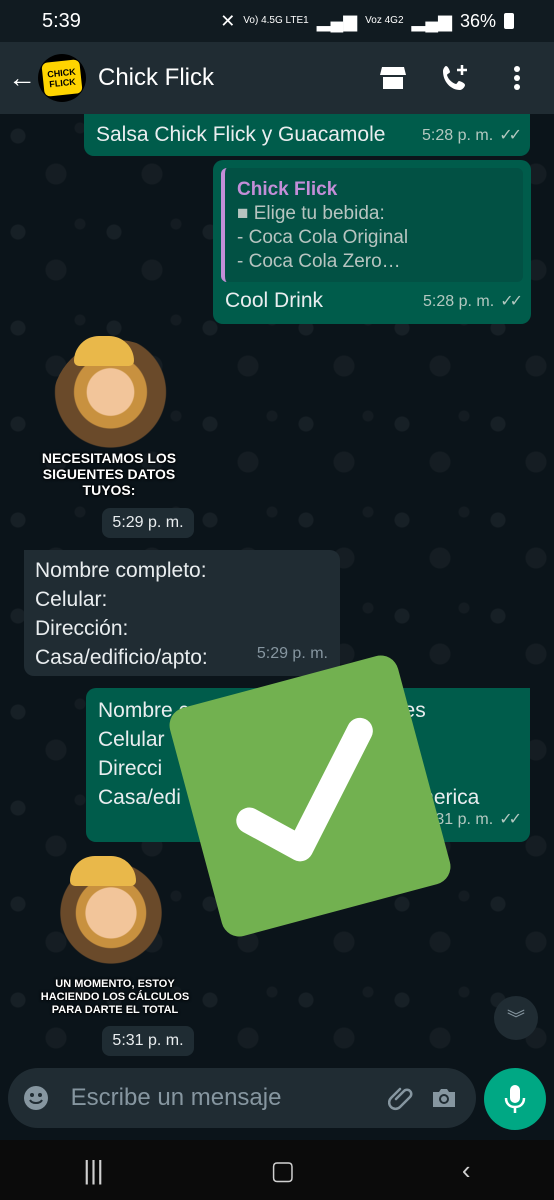 Image resolution: width=554 pixels, height=1200 pixels. I want to click on mute-icon: ✕, so click(228, 20).